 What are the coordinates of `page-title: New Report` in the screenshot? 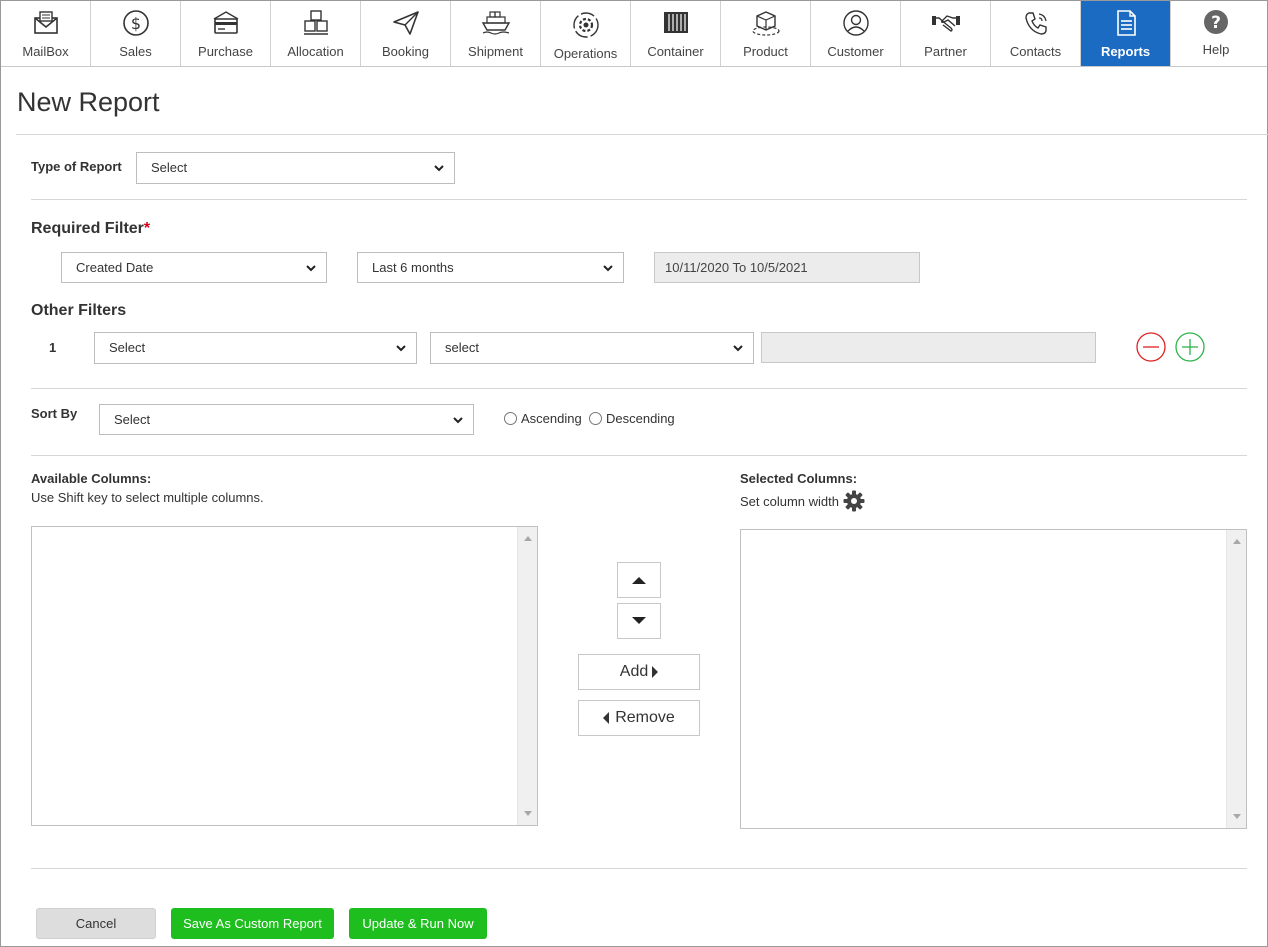 It's located at (88, 102).